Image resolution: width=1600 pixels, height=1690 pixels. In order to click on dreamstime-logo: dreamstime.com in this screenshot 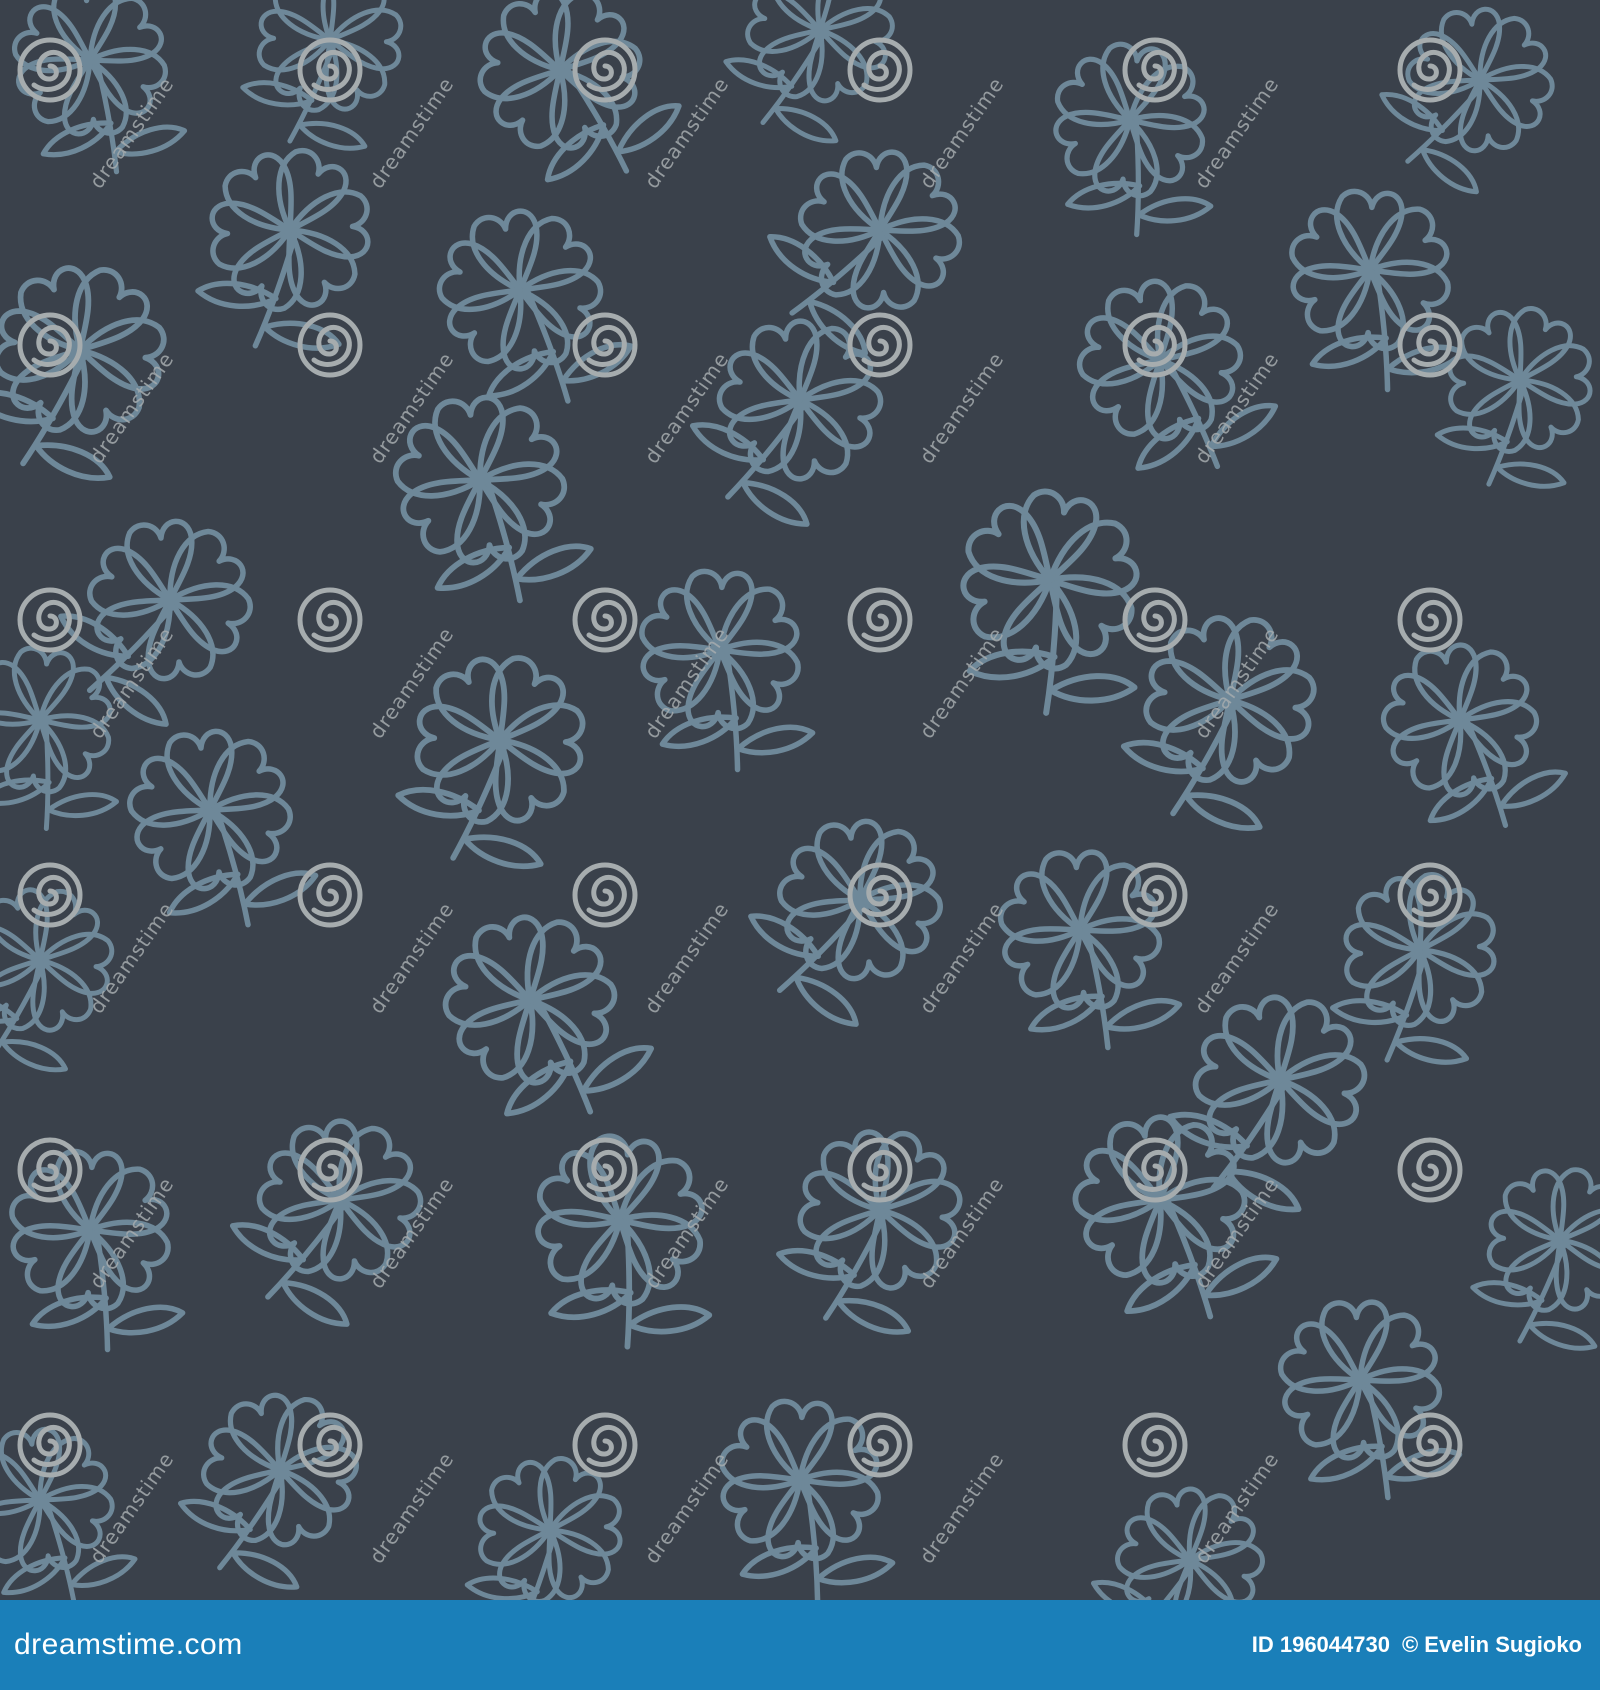, I will do `click(128, 1645)`.